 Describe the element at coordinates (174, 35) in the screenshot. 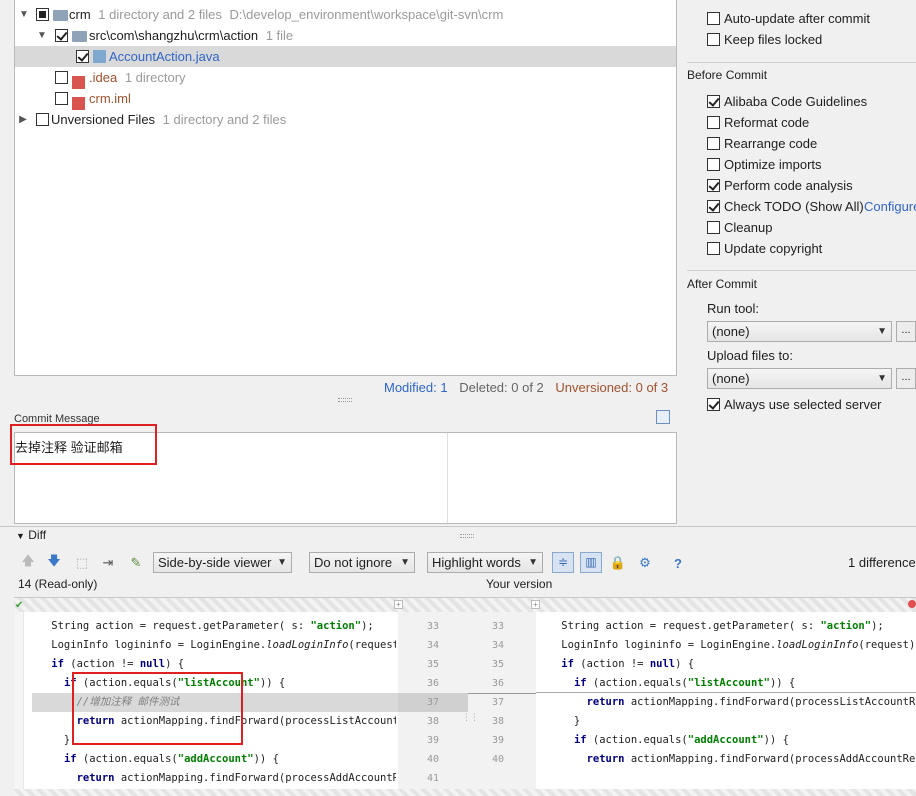

I see `tree-src-name: src\com\shangzhu\crm\action` at that location.